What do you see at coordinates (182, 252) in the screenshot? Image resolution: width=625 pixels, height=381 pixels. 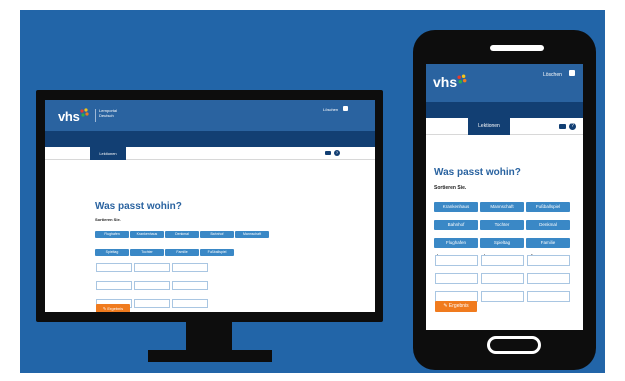 I see `word-chip: Familie` at bounding box center [182, 252].